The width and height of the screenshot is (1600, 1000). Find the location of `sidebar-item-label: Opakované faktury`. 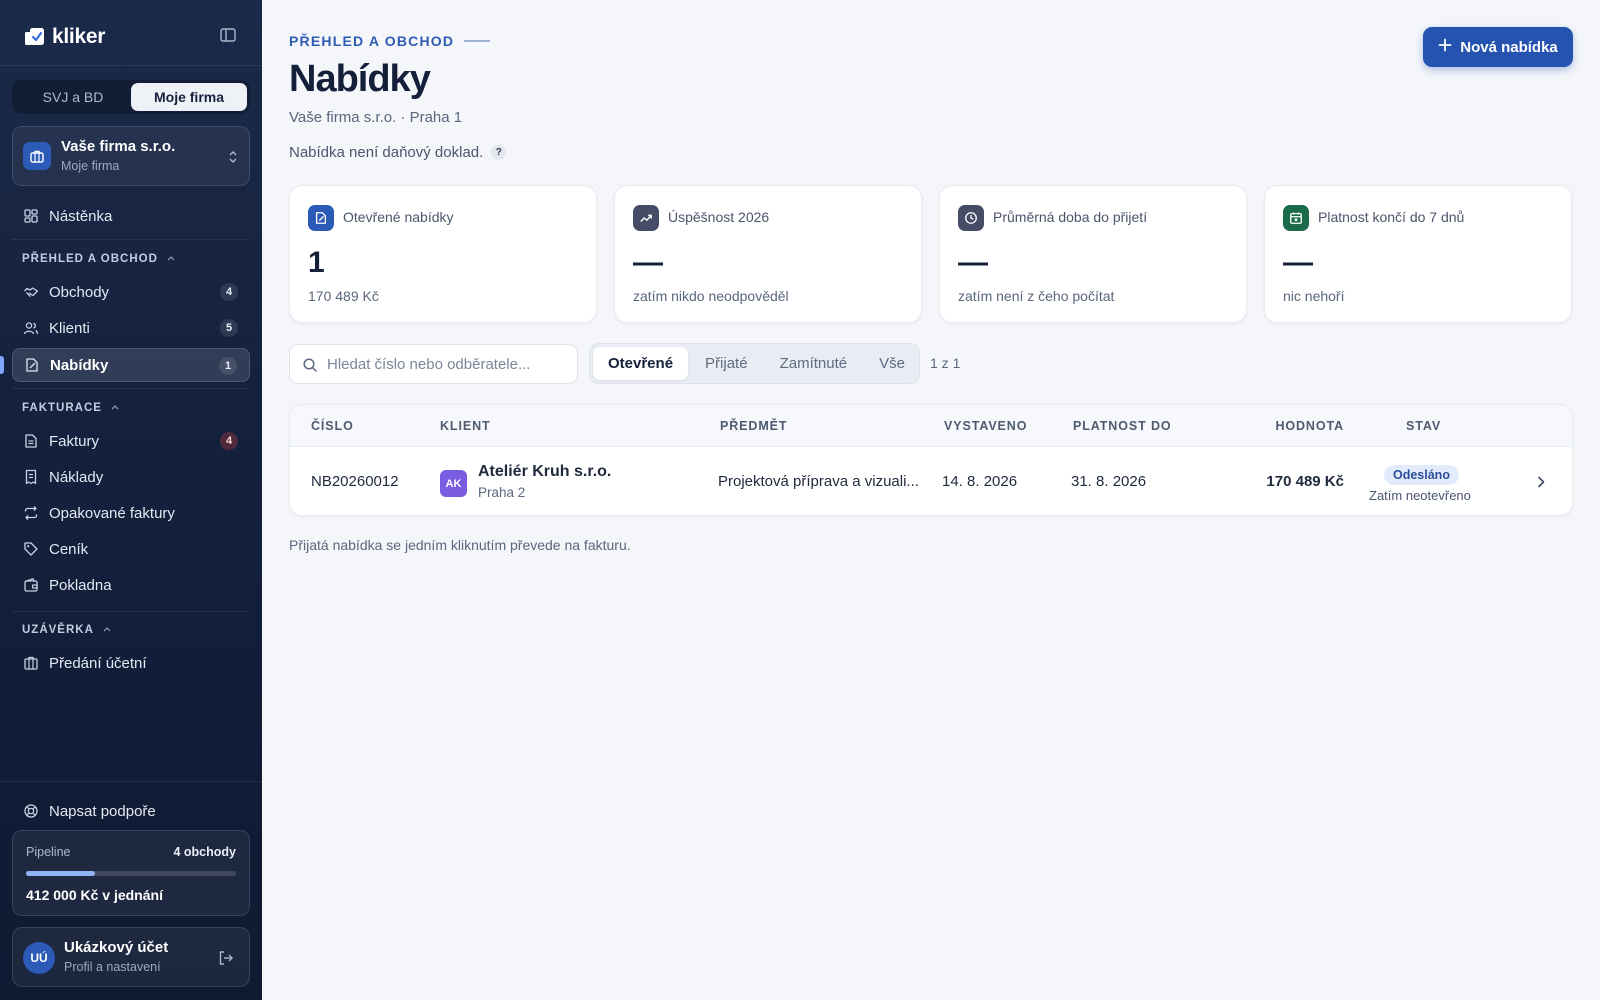

sidebar-item-label: Opakované faktury is located at coordinates (112, 513).